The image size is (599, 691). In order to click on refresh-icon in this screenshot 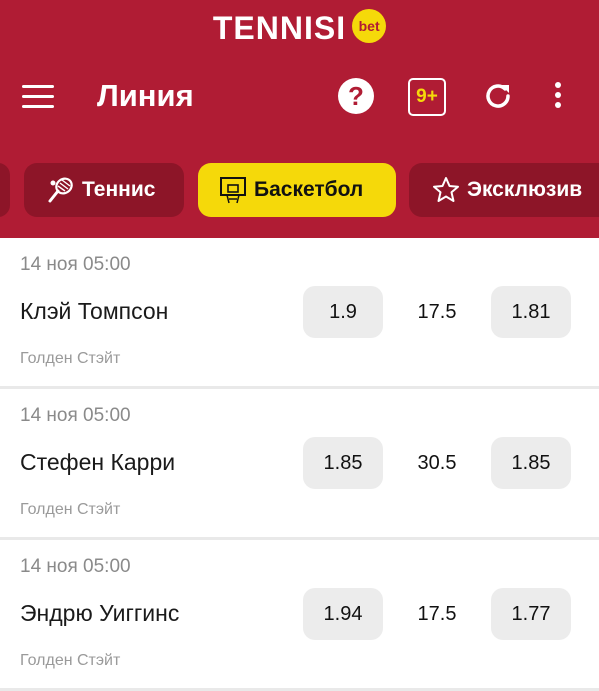, I will do `click(498, 96)`.